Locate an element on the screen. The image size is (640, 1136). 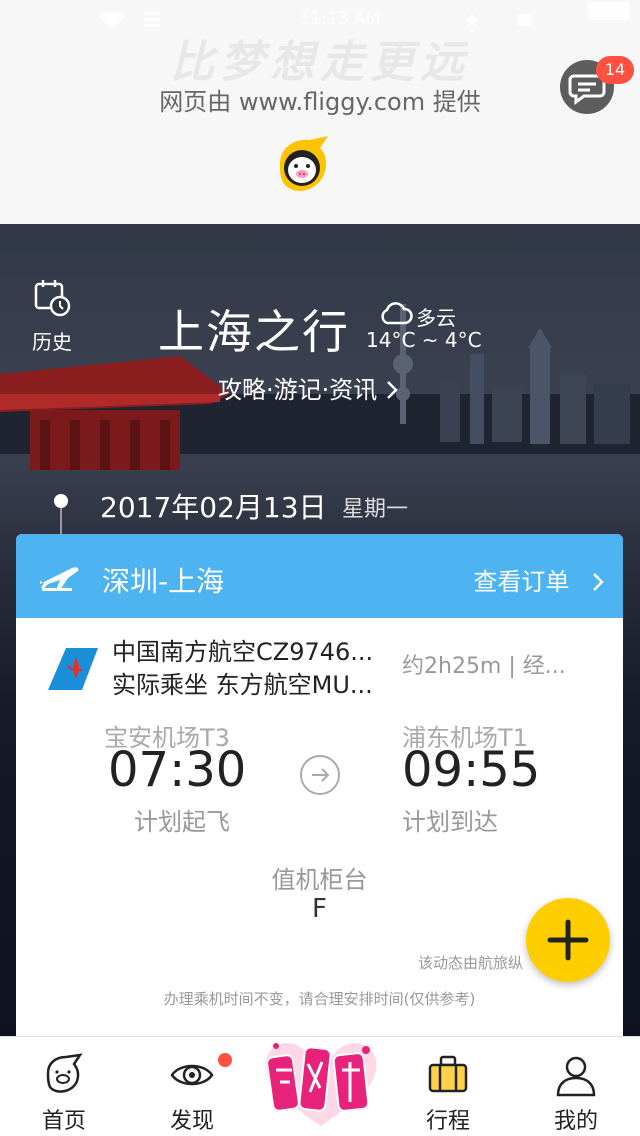
guide-link-label: 攻略·游记·资讯 is located at coordinates (298, 390).